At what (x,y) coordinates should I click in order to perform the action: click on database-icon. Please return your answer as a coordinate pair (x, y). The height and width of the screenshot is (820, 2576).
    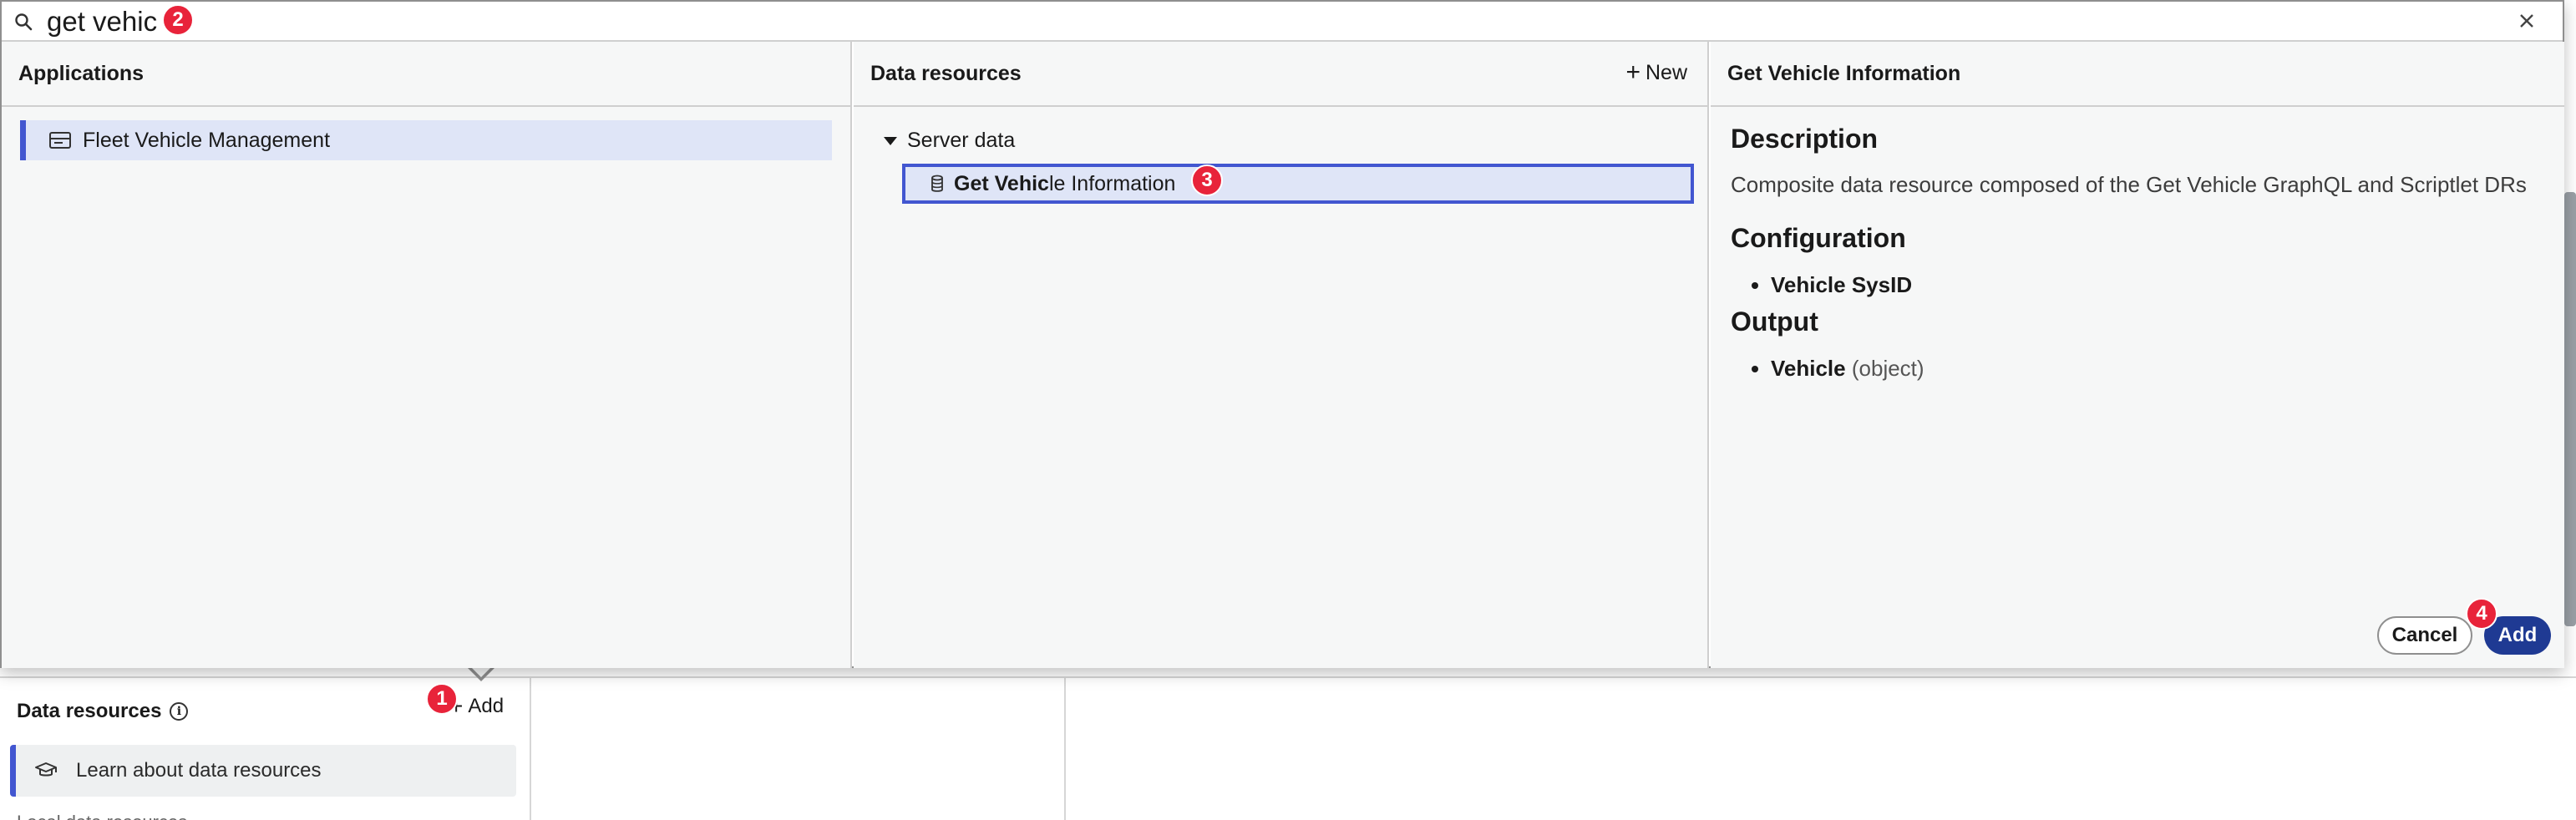
    Looking at the image, I should click on (937, 183).